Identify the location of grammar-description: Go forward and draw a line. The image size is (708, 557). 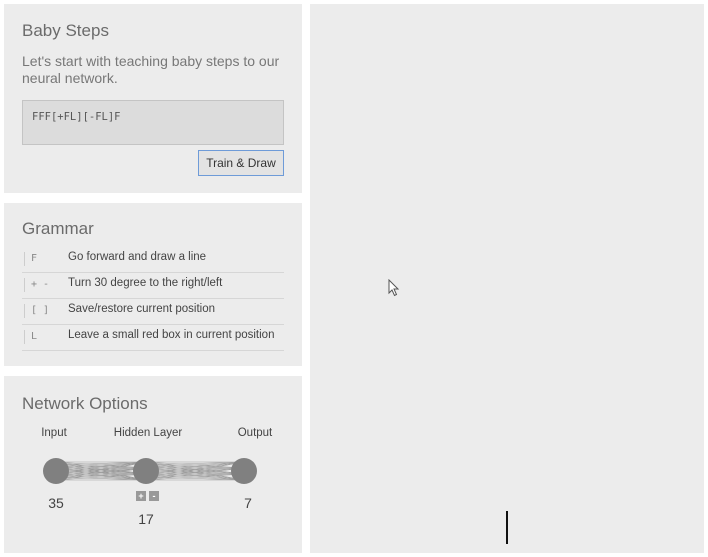
(137, 257).